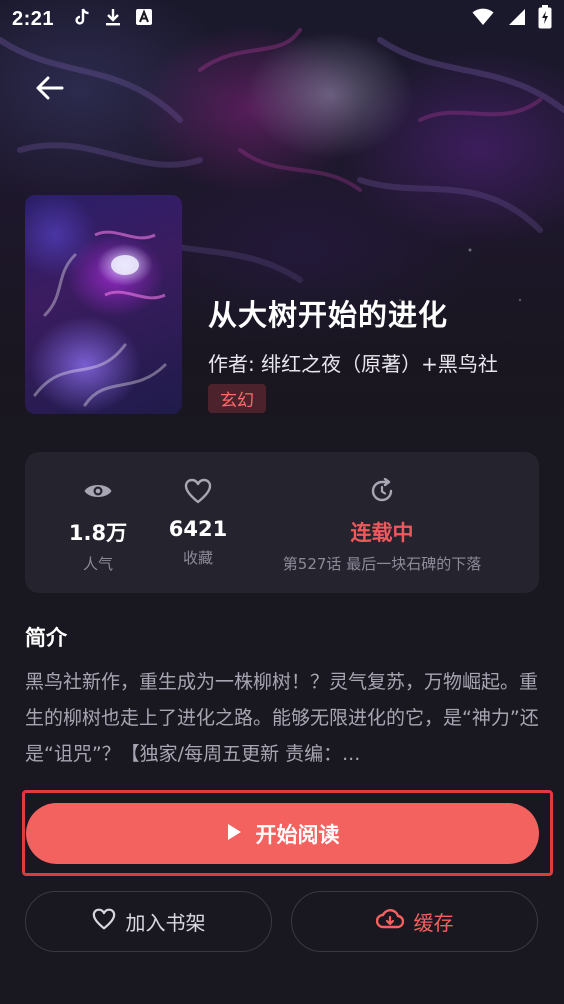 This screenshot has height=1004, width=564. Describe the element at coordinates (97, 564) in the screenshot. I see `popularity-label: 人气` at that location.